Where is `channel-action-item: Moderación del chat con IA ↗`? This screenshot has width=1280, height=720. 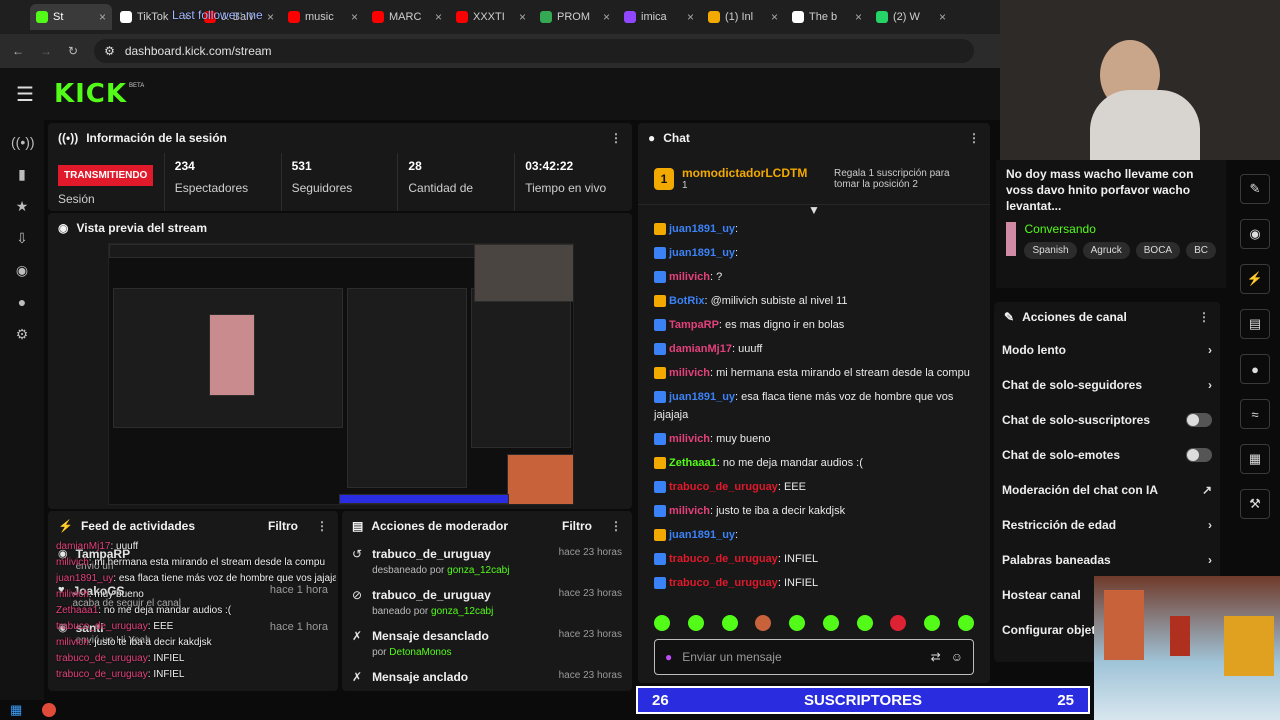 channel-action-item: Moderación del chat con IA ↗ is located at coordinates (1107, 489).